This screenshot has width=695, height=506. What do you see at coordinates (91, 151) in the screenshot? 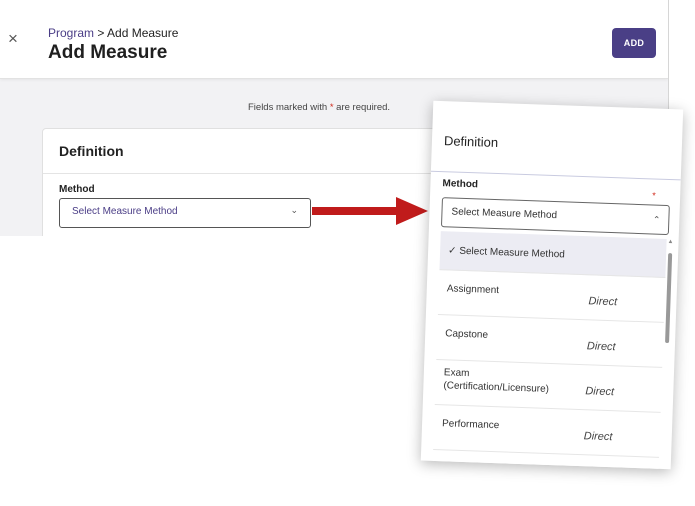
I see `definition-section-title: Definition` at bounding box center [91, 151].